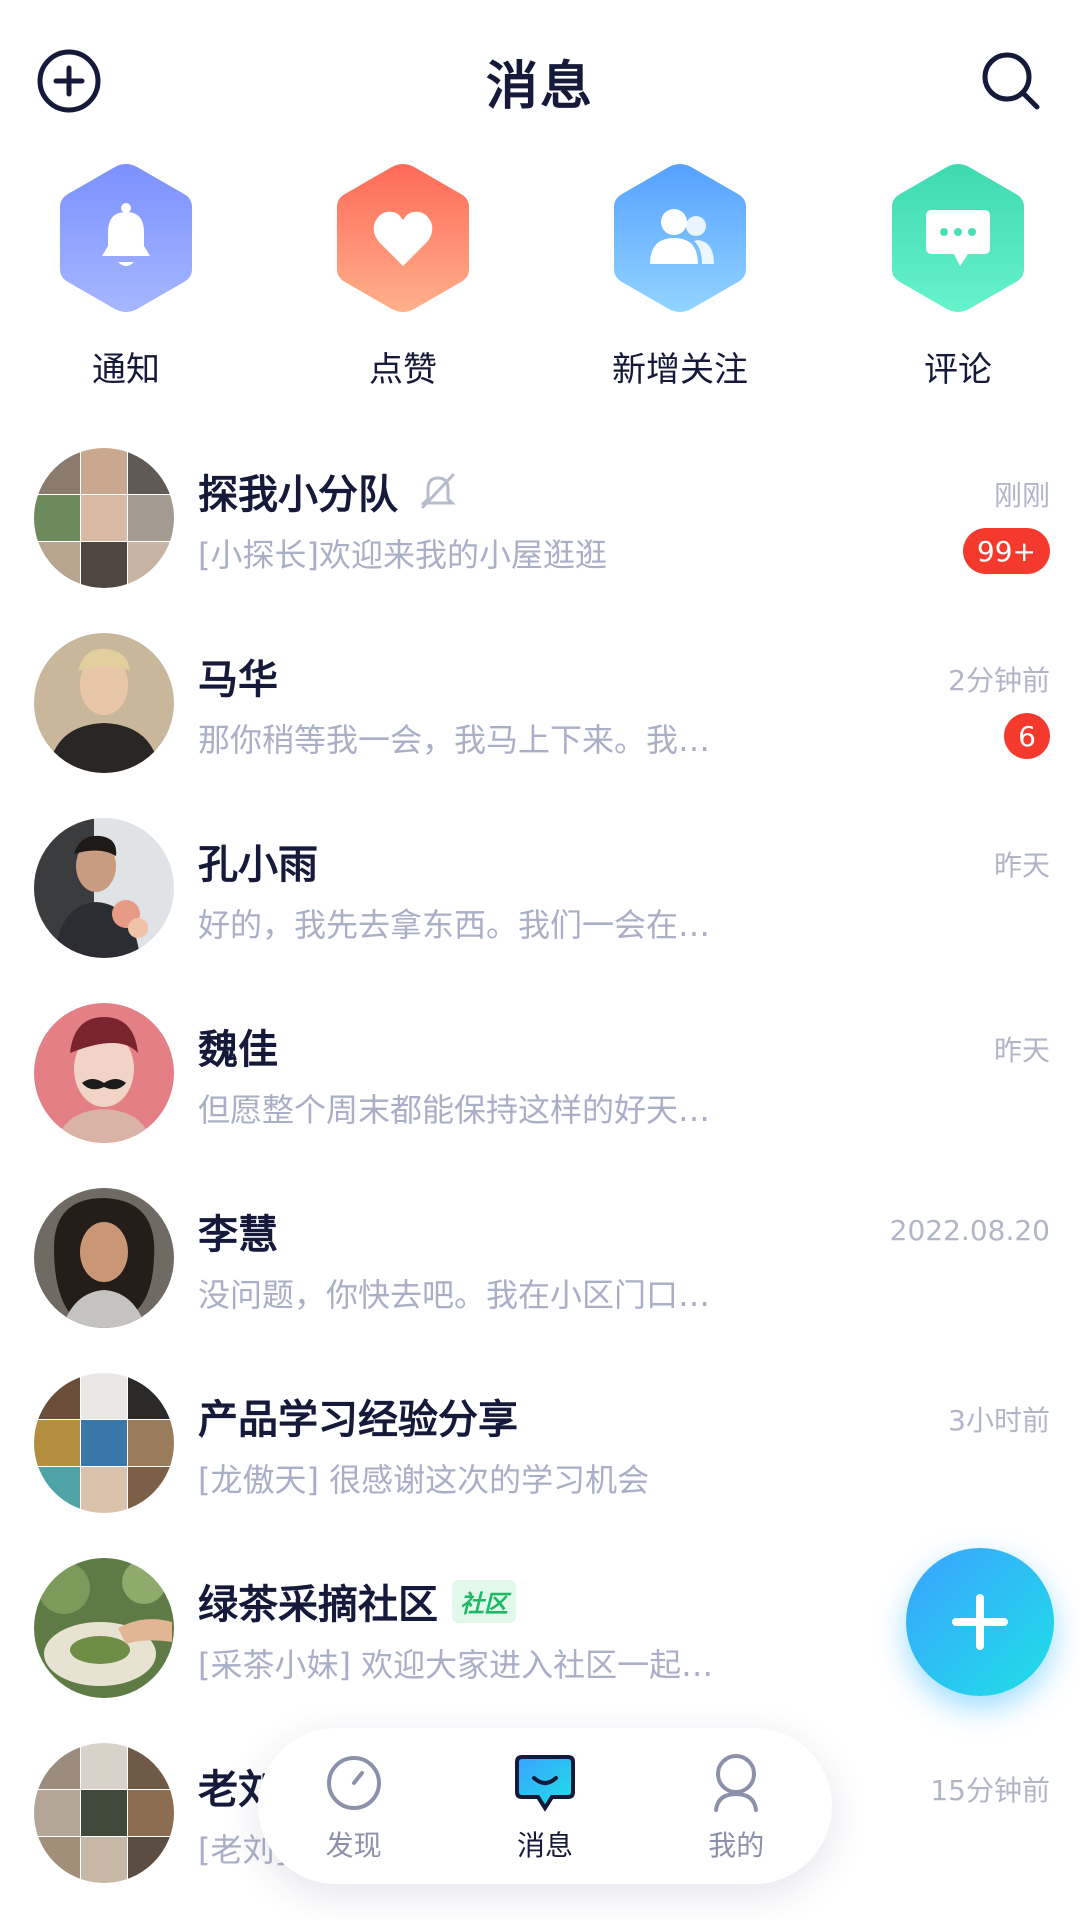  What do you see at coordinates (544, 1845) in the screenshot?
I see `tab-label: 消息` at bounding box center [544, 1845].